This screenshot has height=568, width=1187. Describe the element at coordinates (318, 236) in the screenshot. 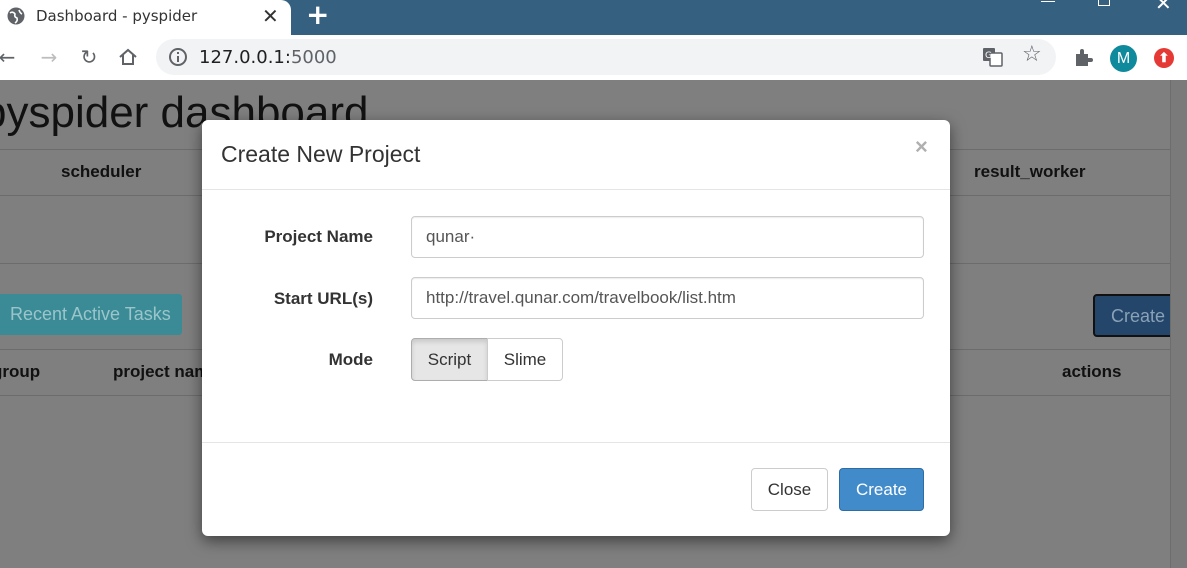

I see `project-name-label: Project Name` at that location.